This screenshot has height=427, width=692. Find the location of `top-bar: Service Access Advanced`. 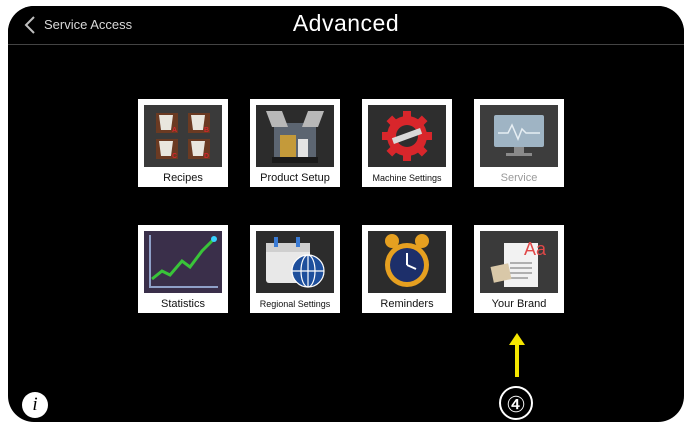

top-bar: Service Access Advanced is located at coordinates (346, 25).